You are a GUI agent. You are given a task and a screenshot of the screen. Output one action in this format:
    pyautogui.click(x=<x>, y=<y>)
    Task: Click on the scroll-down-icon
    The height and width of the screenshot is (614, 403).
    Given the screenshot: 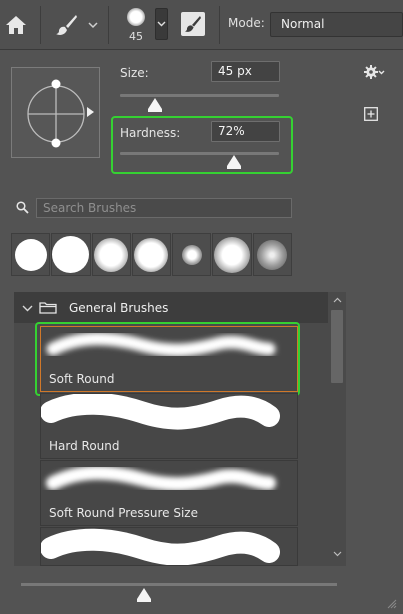 What is the action you would take?
    pyautogui.click(x=337, y=554)
    